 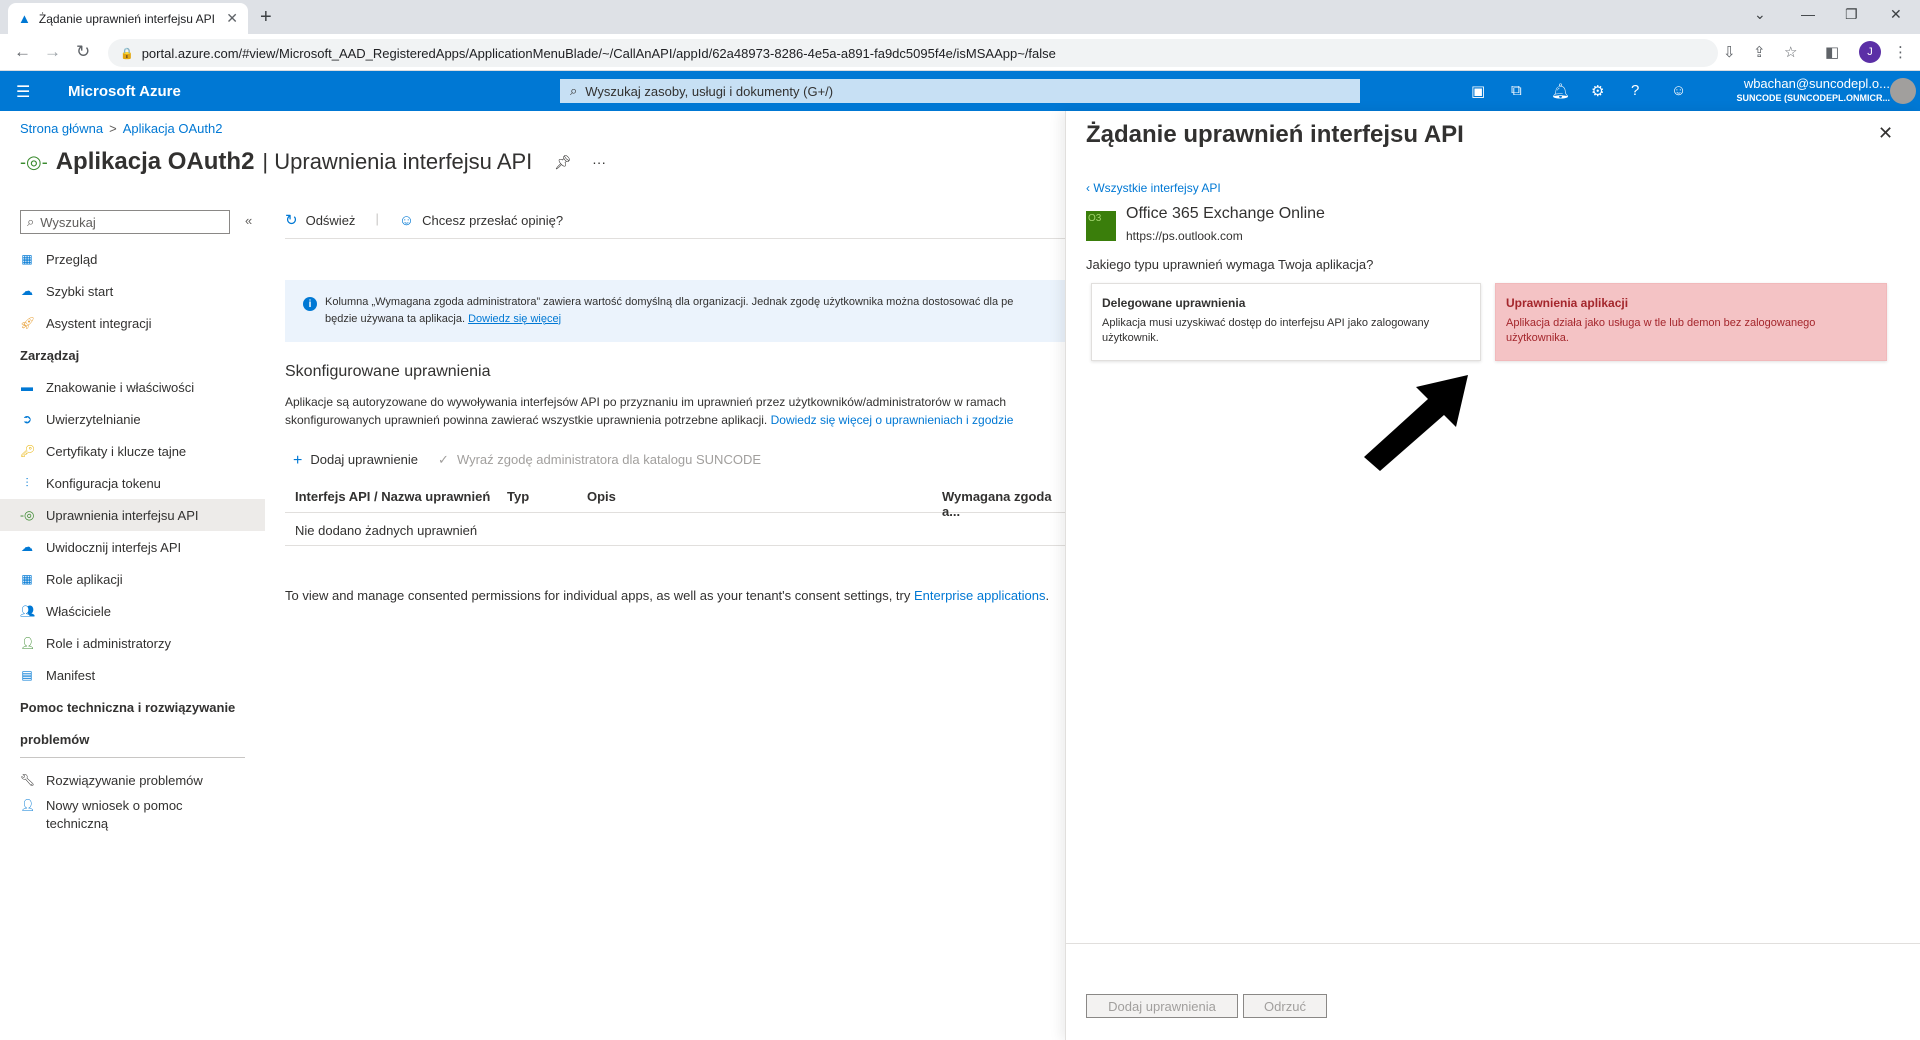 What do you see at coordinates (28, 805) in the screenshot?
I see `support-person-icon: 👤︎` at bounding box center [28, 805].